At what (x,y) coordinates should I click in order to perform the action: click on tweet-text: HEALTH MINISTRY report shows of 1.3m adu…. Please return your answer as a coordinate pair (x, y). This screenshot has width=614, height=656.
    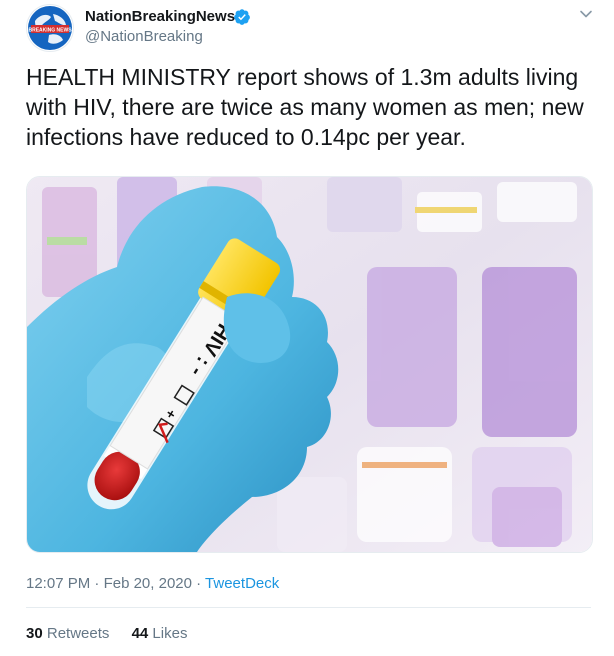
    Looking at the image, I should click on (305, 107).